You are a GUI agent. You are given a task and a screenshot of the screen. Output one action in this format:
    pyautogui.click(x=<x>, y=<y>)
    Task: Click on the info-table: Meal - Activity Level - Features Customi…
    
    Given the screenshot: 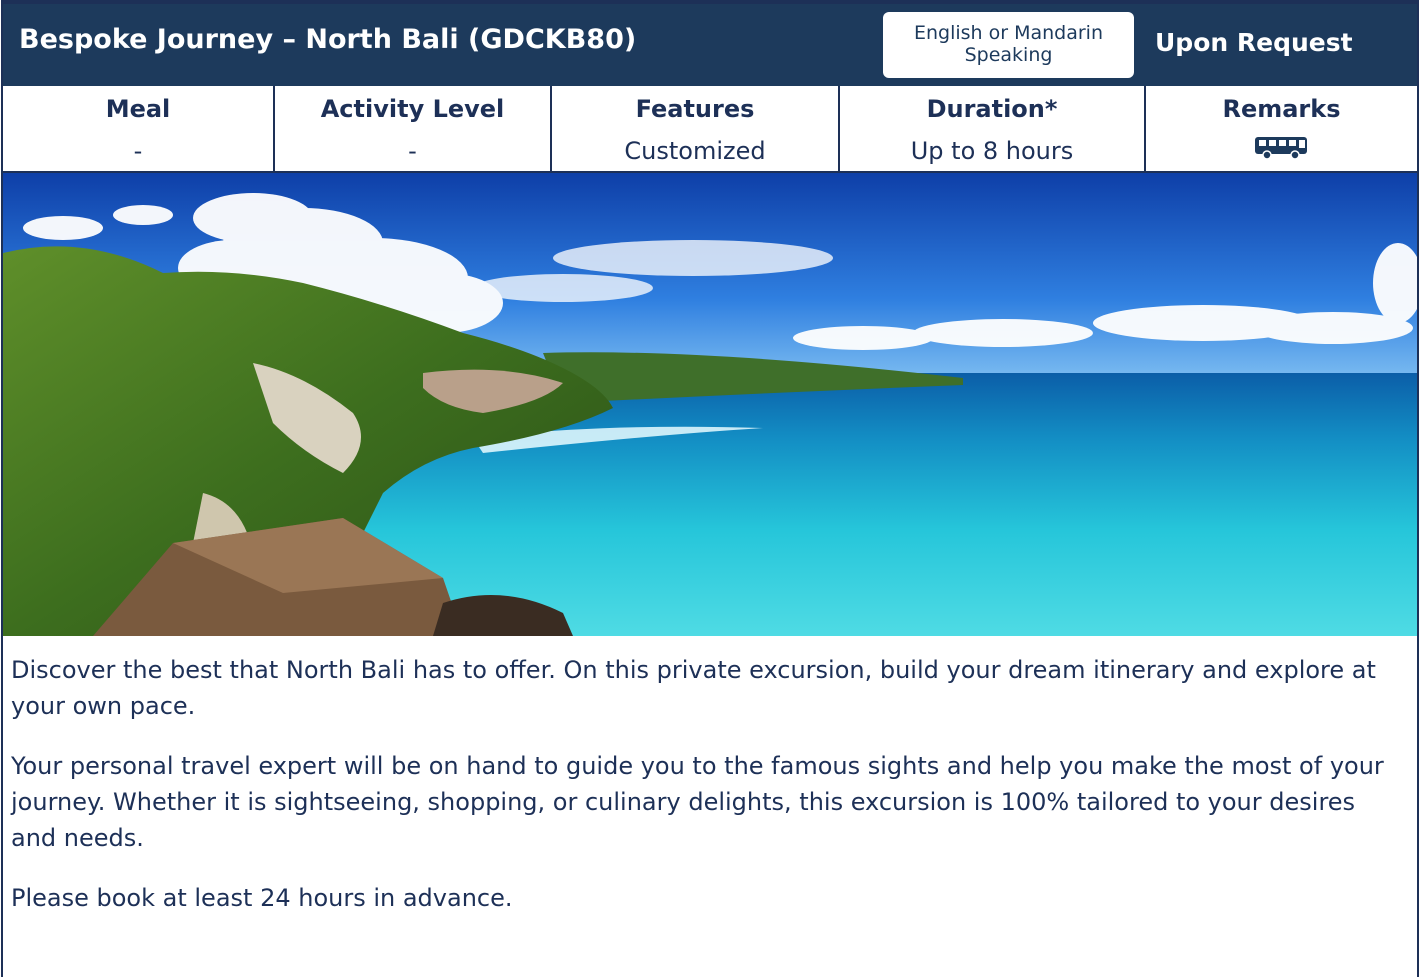 What is the action you would take?
    pyautogui.click(x=710, y=129)
    